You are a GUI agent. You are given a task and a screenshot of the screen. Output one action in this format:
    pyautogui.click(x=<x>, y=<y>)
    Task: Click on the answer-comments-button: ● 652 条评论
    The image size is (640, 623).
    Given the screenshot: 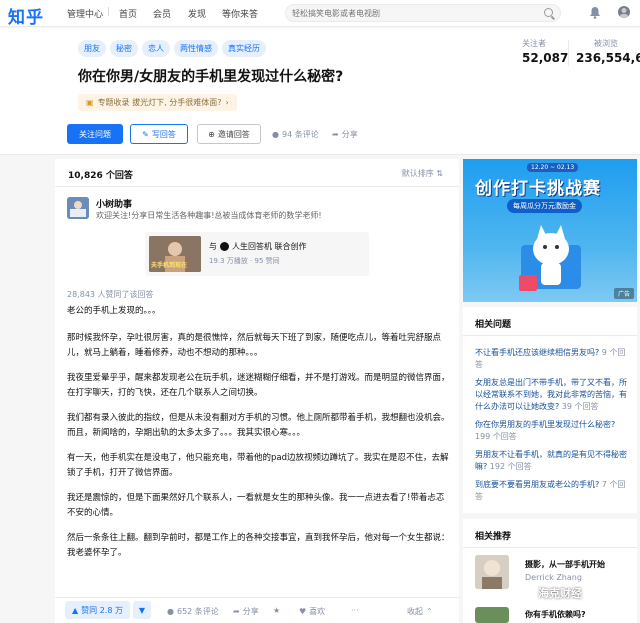 What is the action you would take?
    pyautogui.click(x=193, y=611)
    